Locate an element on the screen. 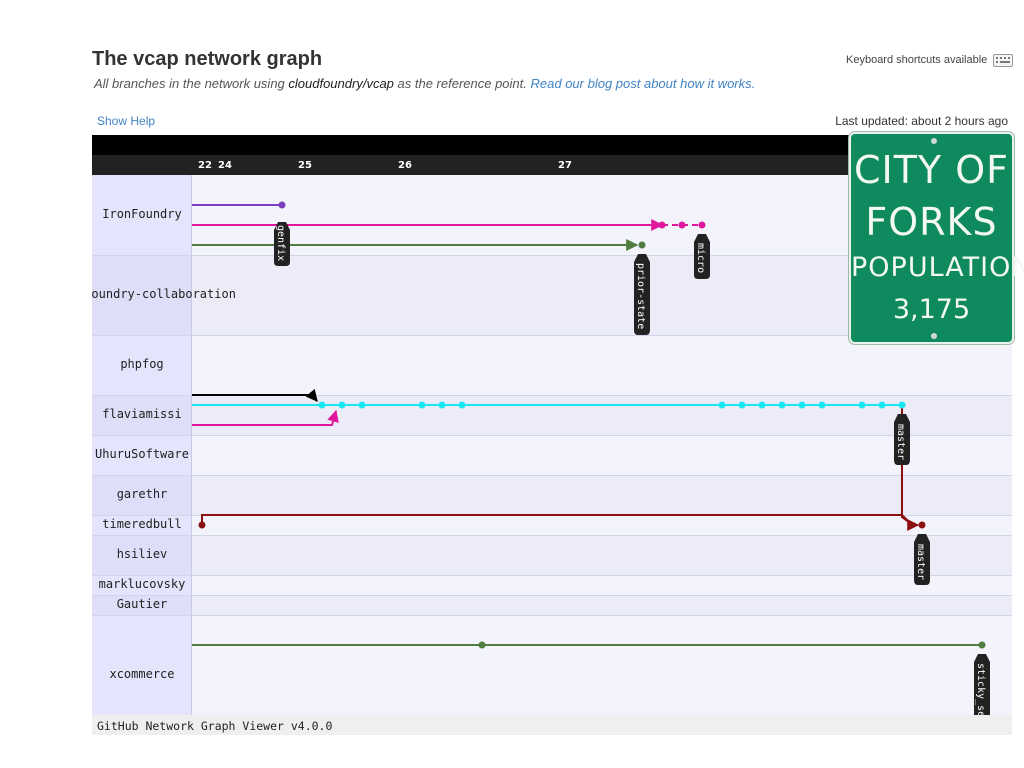  branch-tag-genfix: genfix is located at coordinates (282, 244).